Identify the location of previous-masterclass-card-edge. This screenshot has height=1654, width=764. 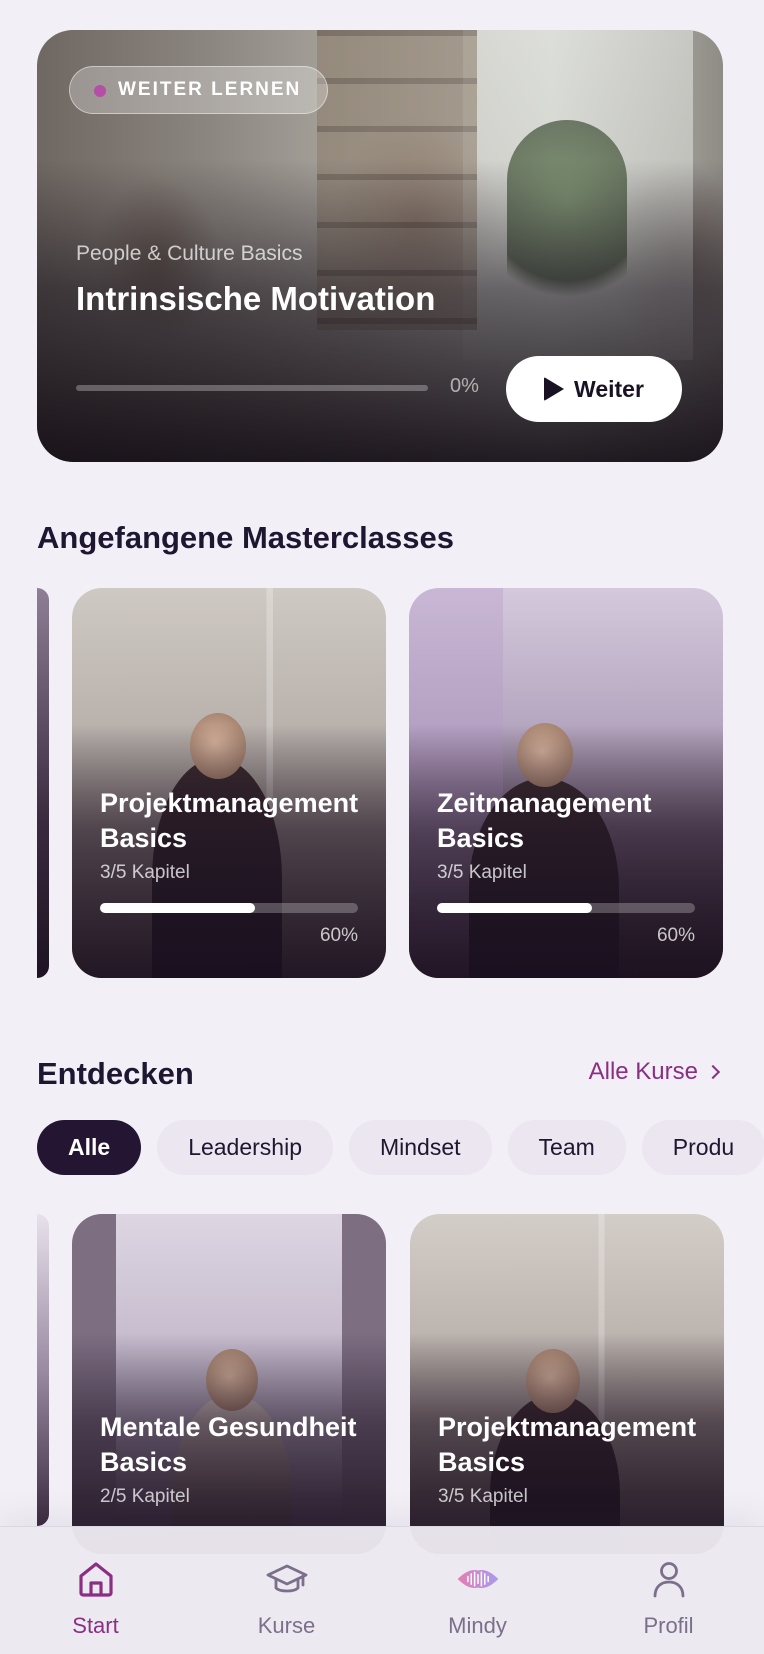
(43, 783).